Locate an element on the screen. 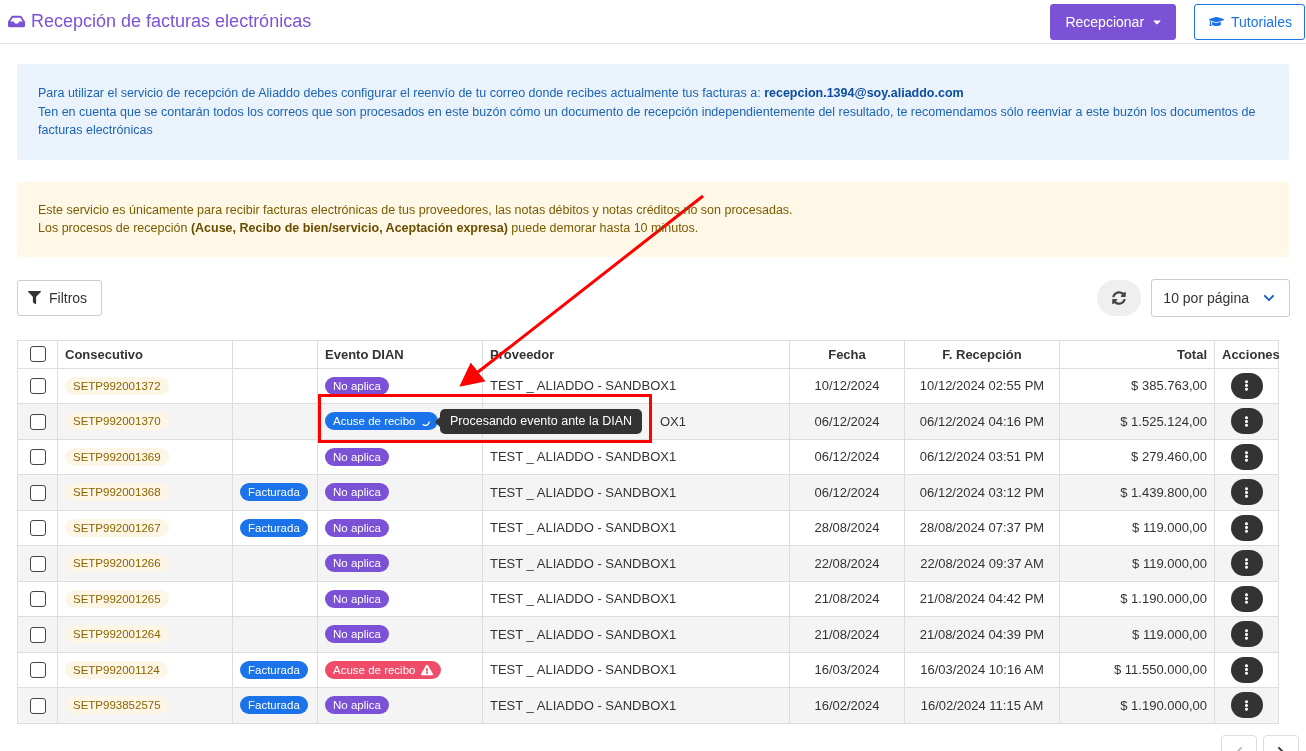  table-cell: OX1 is located at coordinates (673, 421).